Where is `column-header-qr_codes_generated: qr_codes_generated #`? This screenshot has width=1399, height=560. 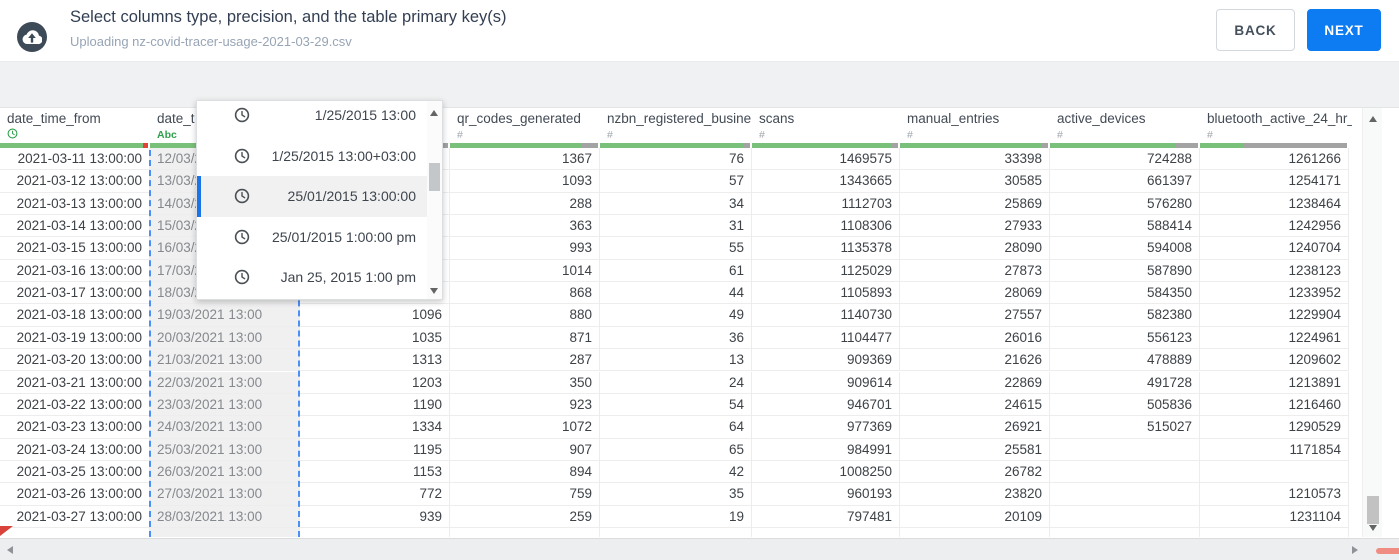 column-header-qr_codes_generated: qr_codes_generated # is located at coordinates (525, 128).